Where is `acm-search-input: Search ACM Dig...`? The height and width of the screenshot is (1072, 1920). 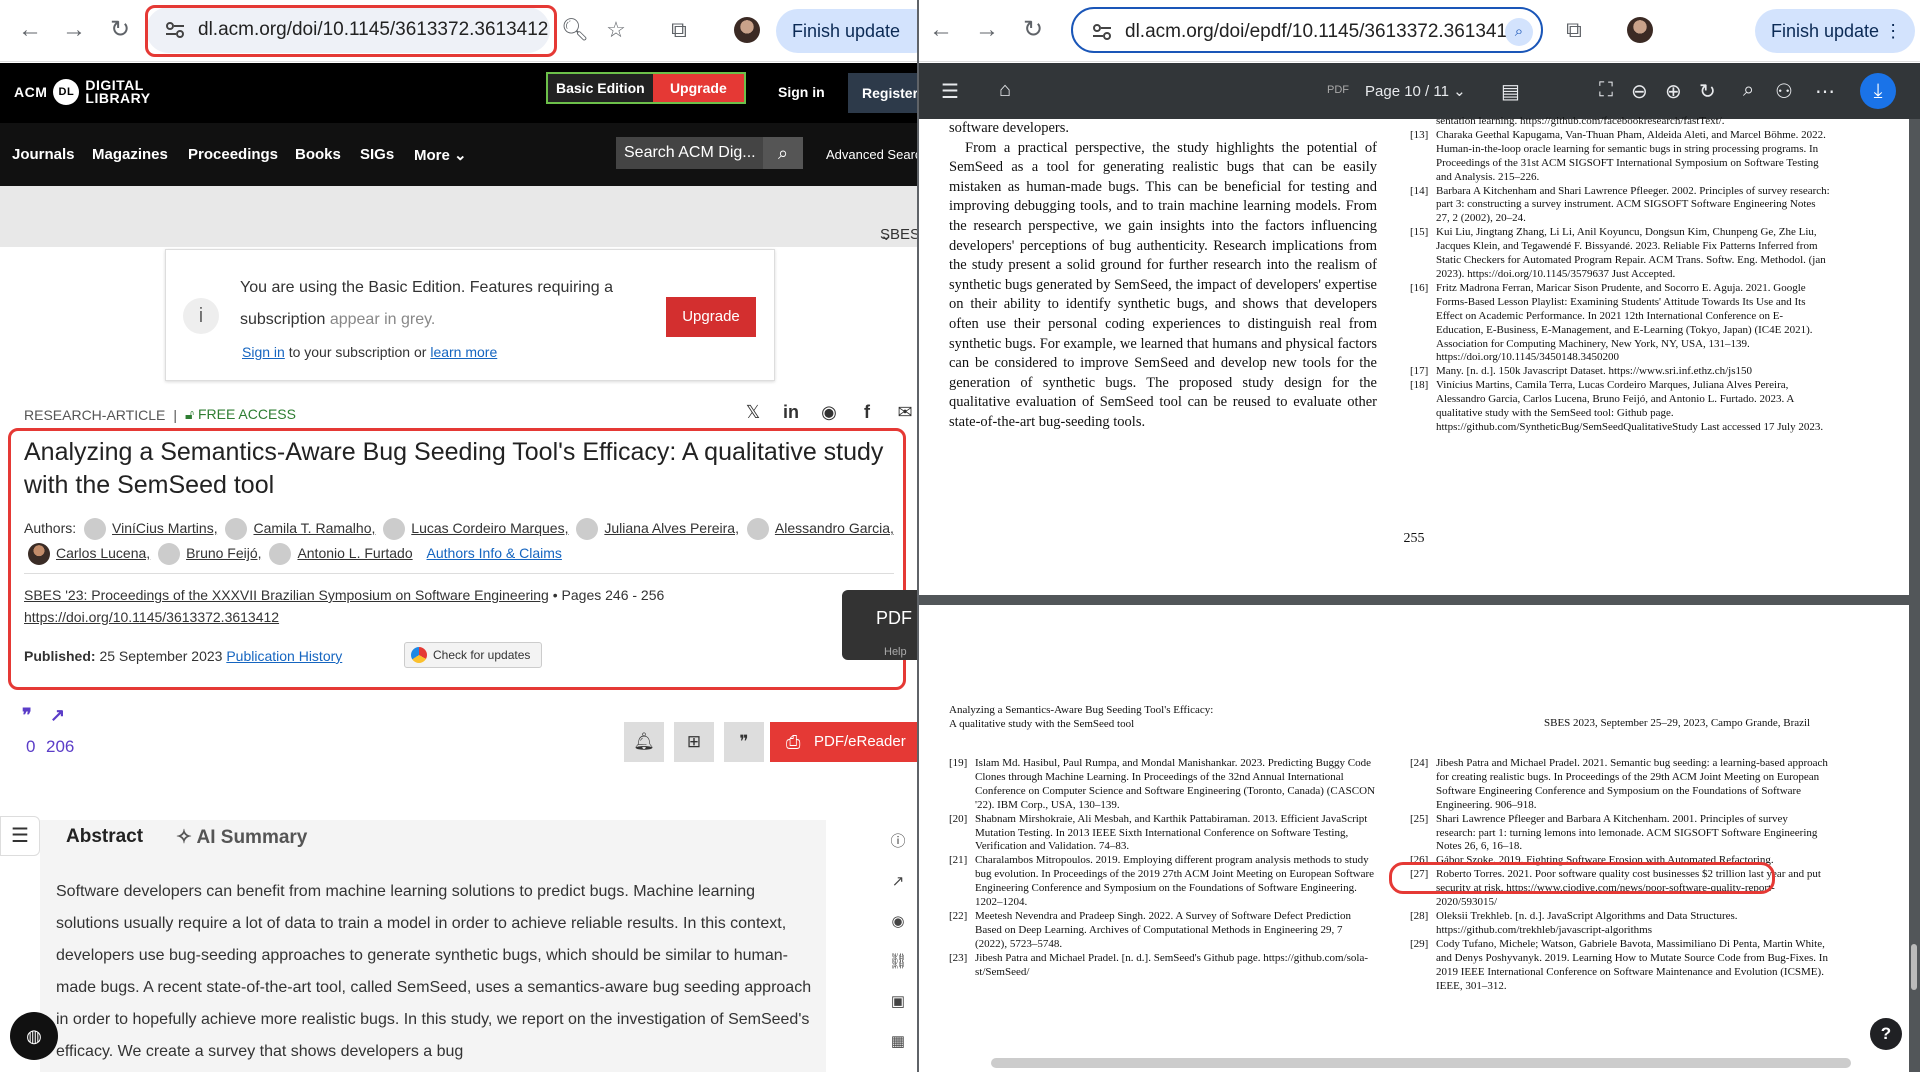 acm-search-input: Search ACM Dig... is located at coordinates (691, 153).